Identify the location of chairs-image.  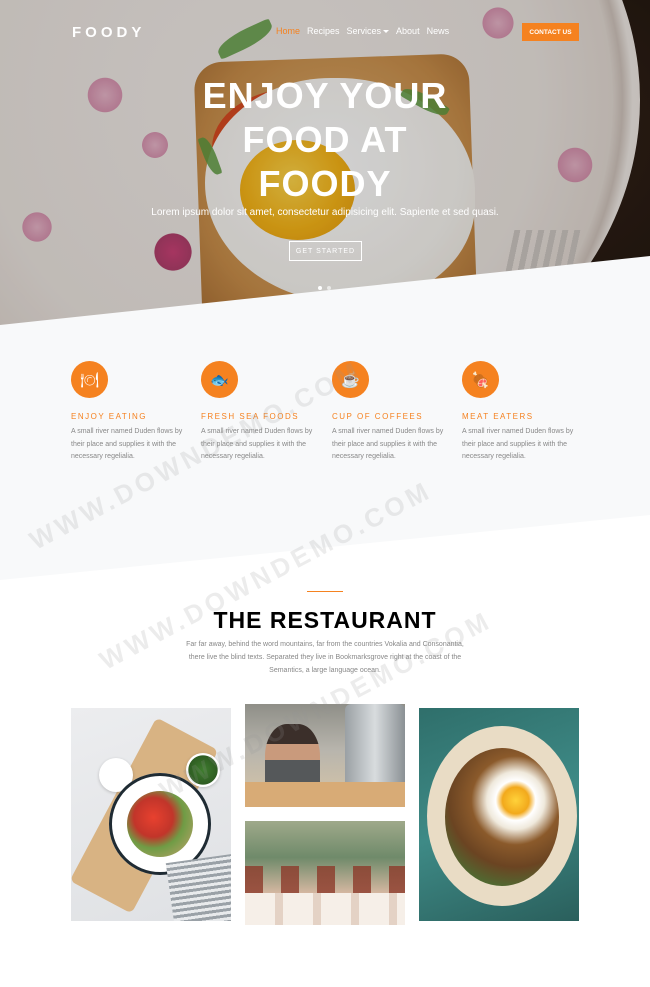
(325, 881).